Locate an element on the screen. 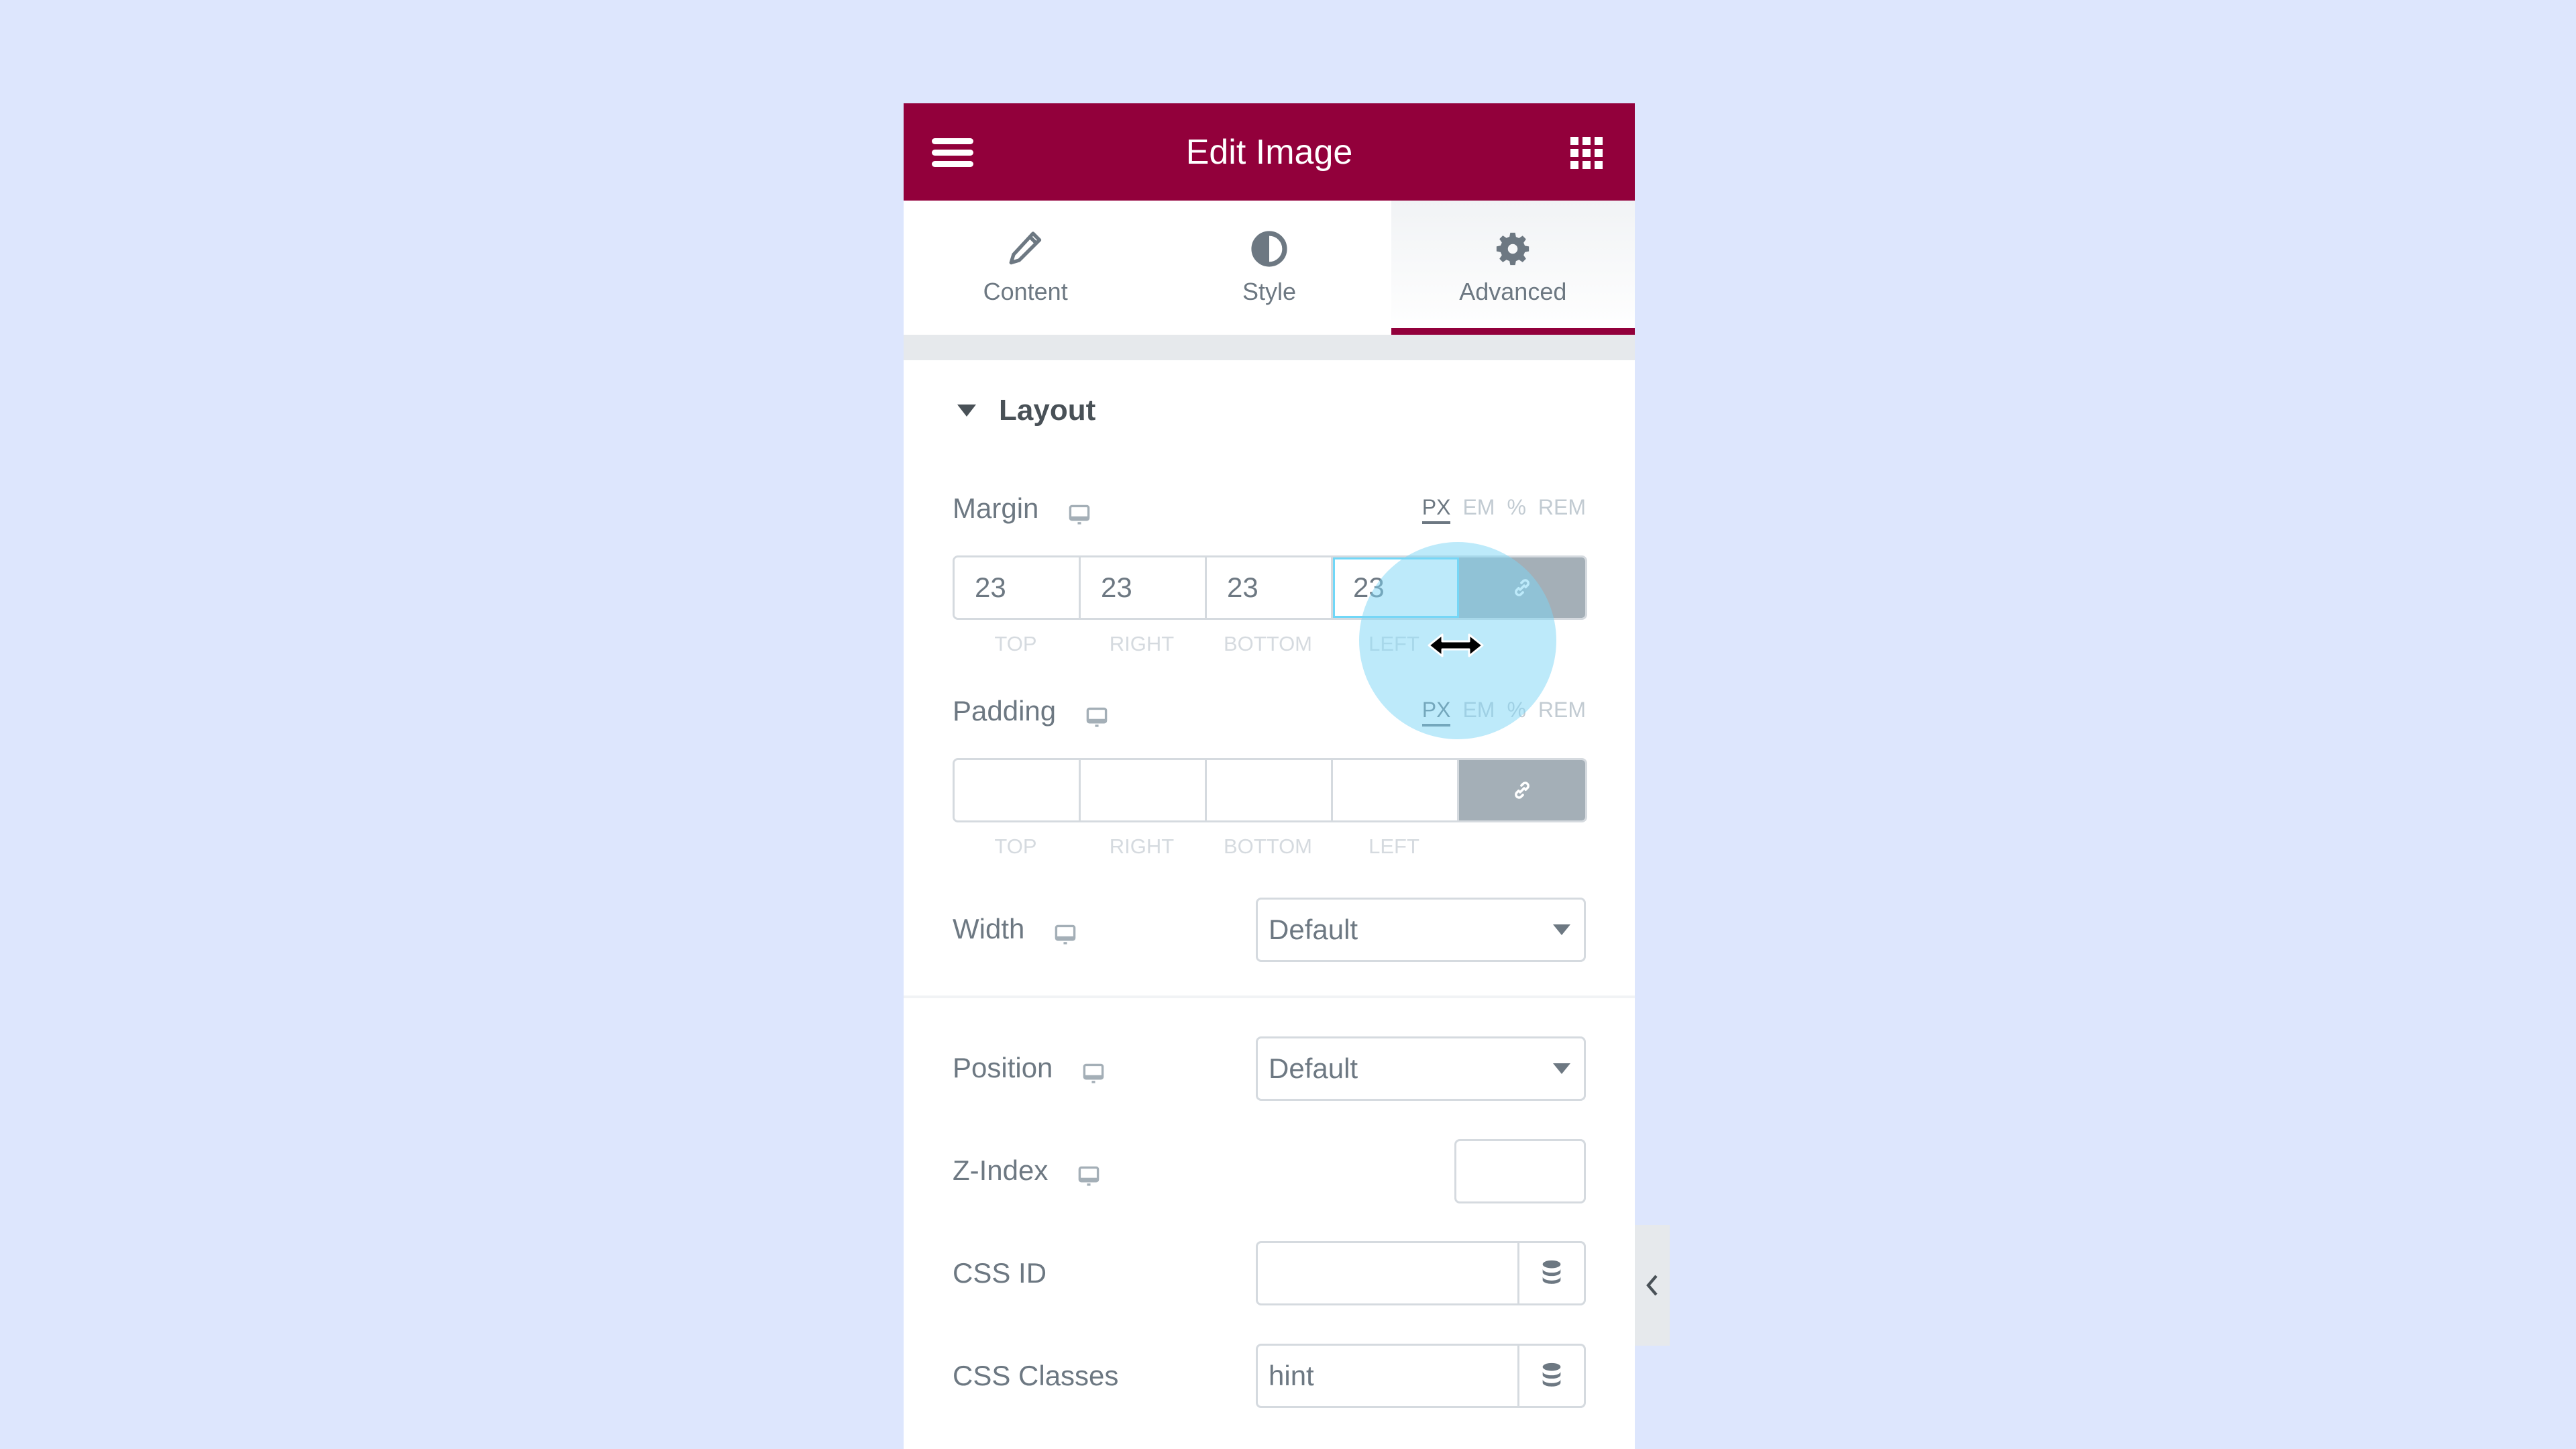  padding-dimensions is located at coordinates (1270, 790).